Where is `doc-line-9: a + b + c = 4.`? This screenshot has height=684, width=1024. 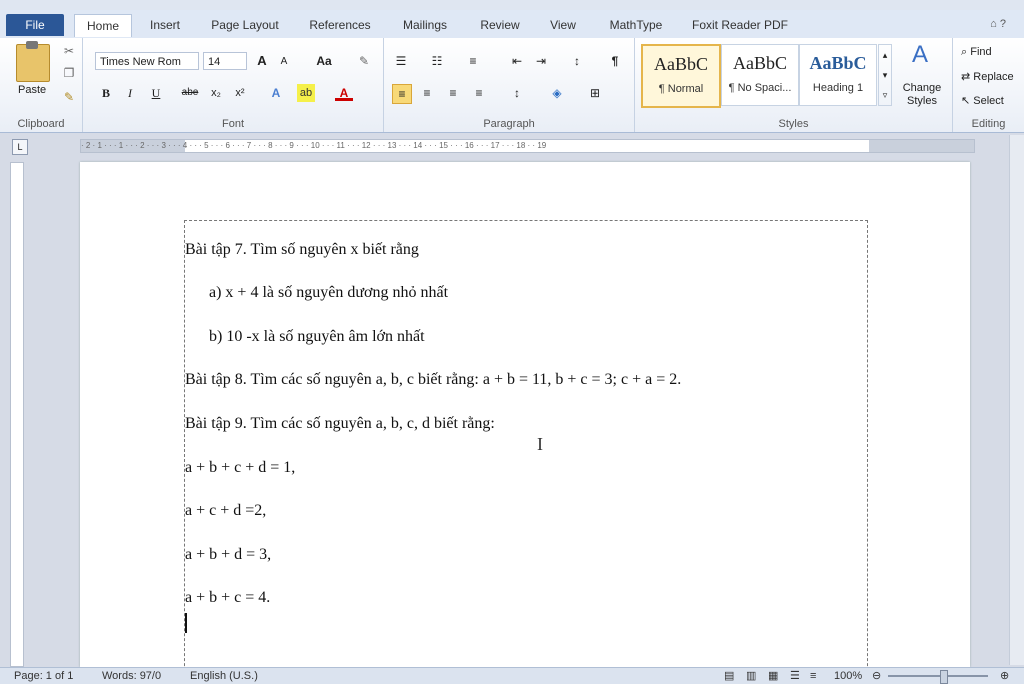
doc-line-9: a + b + c = 4. is located at coordinates (228, 597).